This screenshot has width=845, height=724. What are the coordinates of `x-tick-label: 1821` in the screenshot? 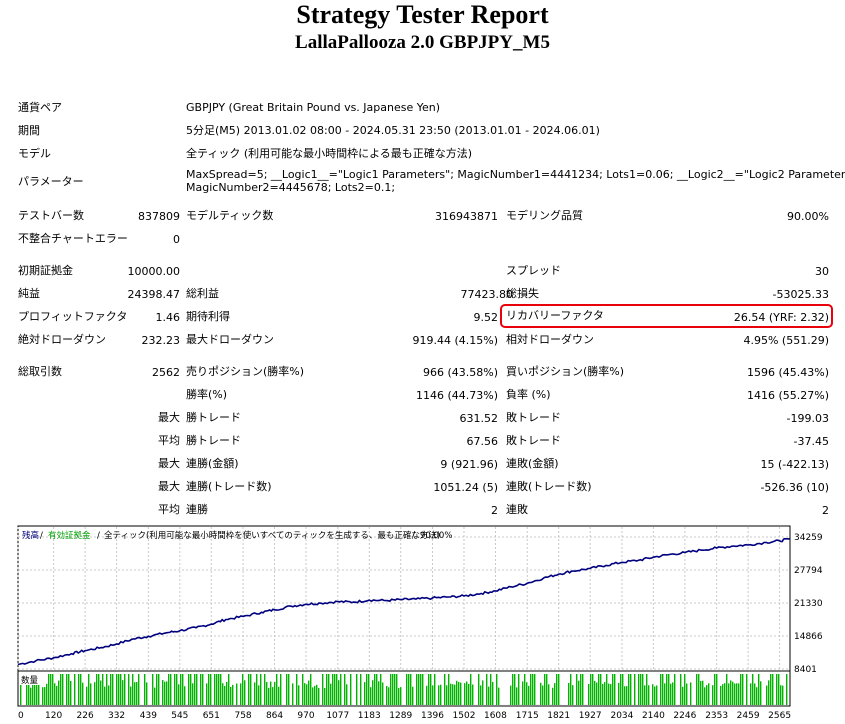 It's located at (558, 716).